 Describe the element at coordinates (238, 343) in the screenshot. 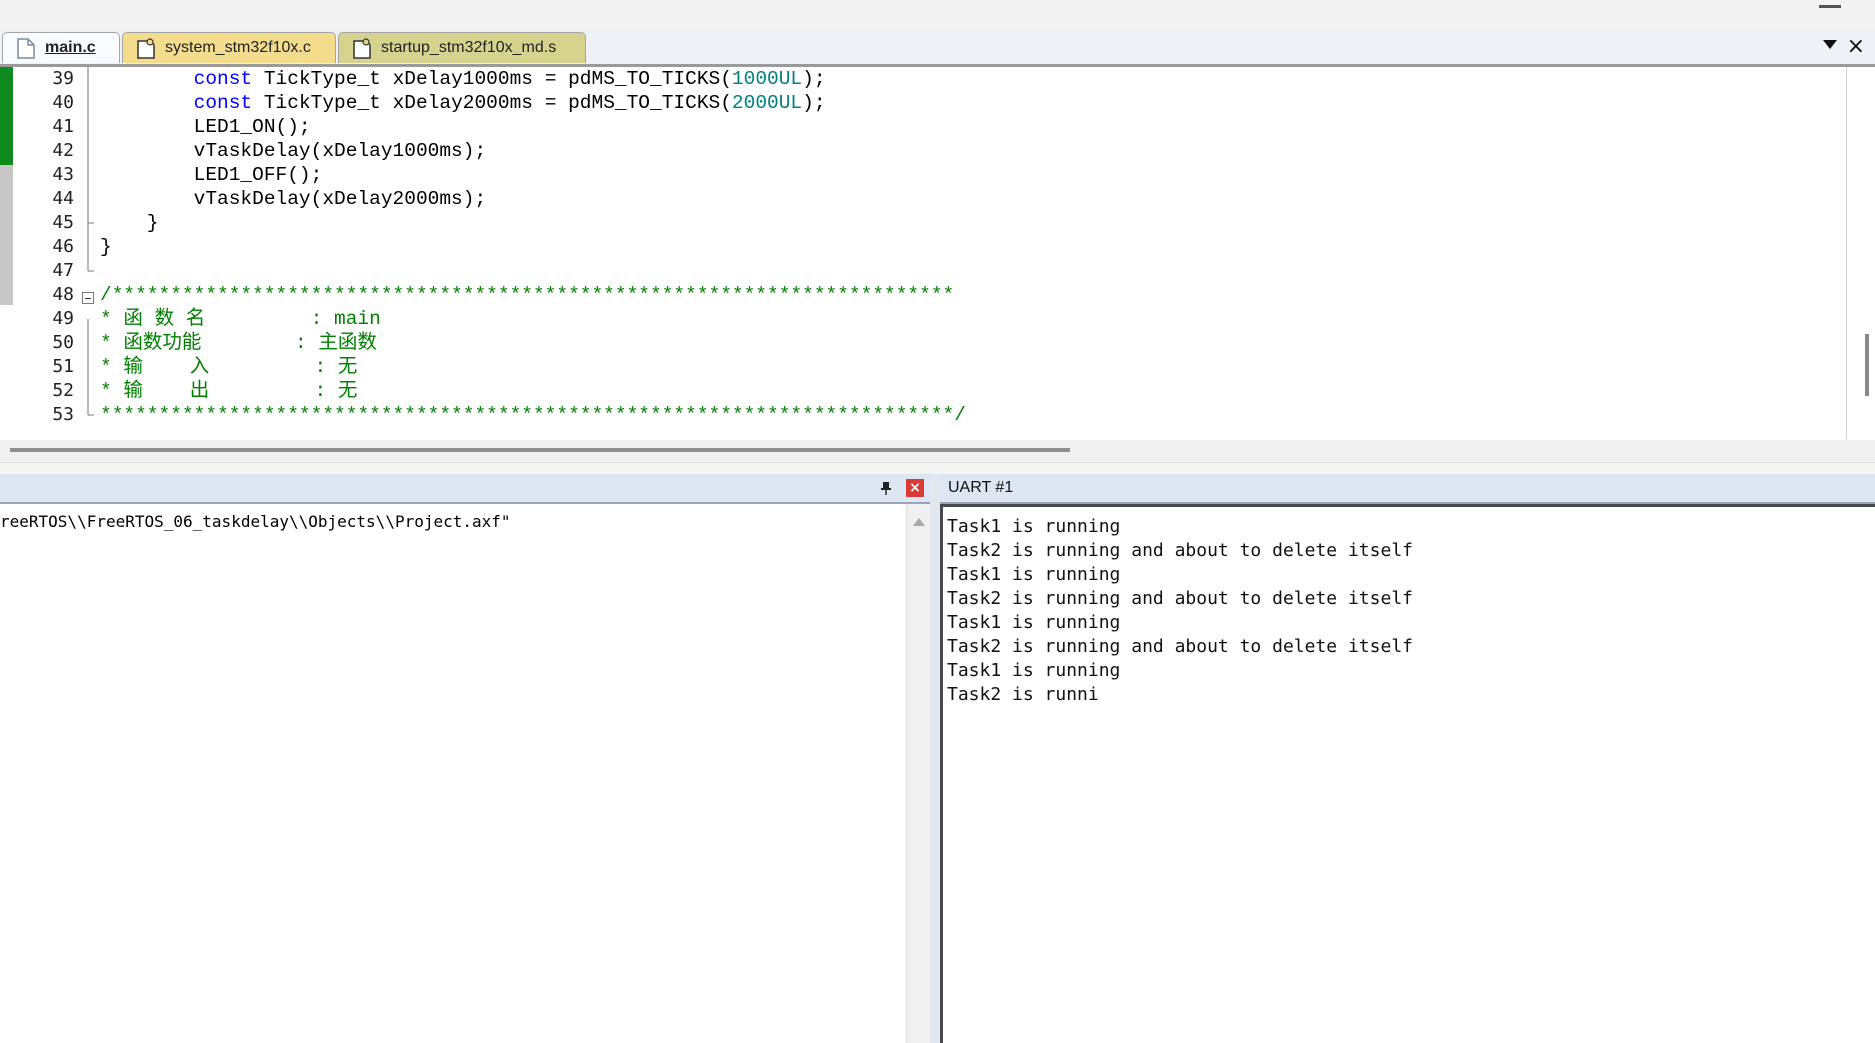

I see `comment-line: * 函数功能 : 主函数` at that location.